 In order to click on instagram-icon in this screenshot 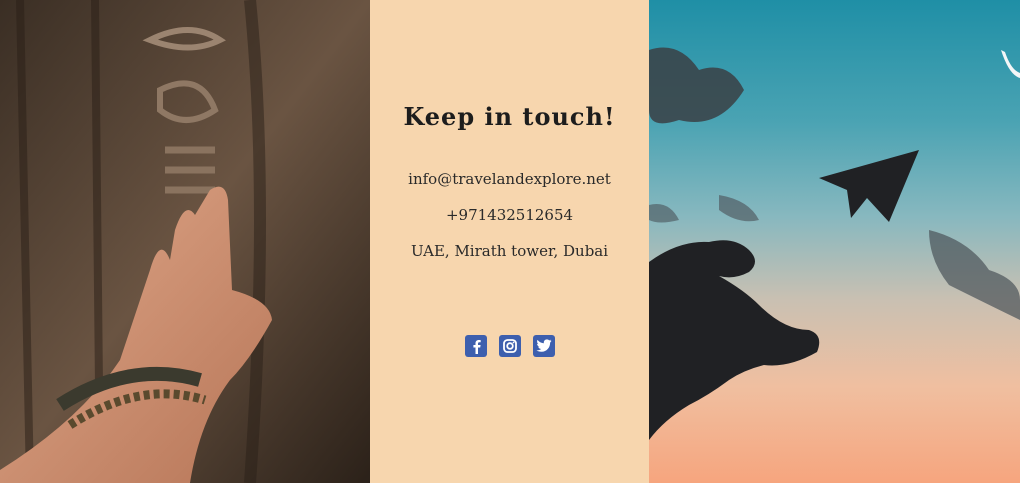, I will do `click(509, 346)`.